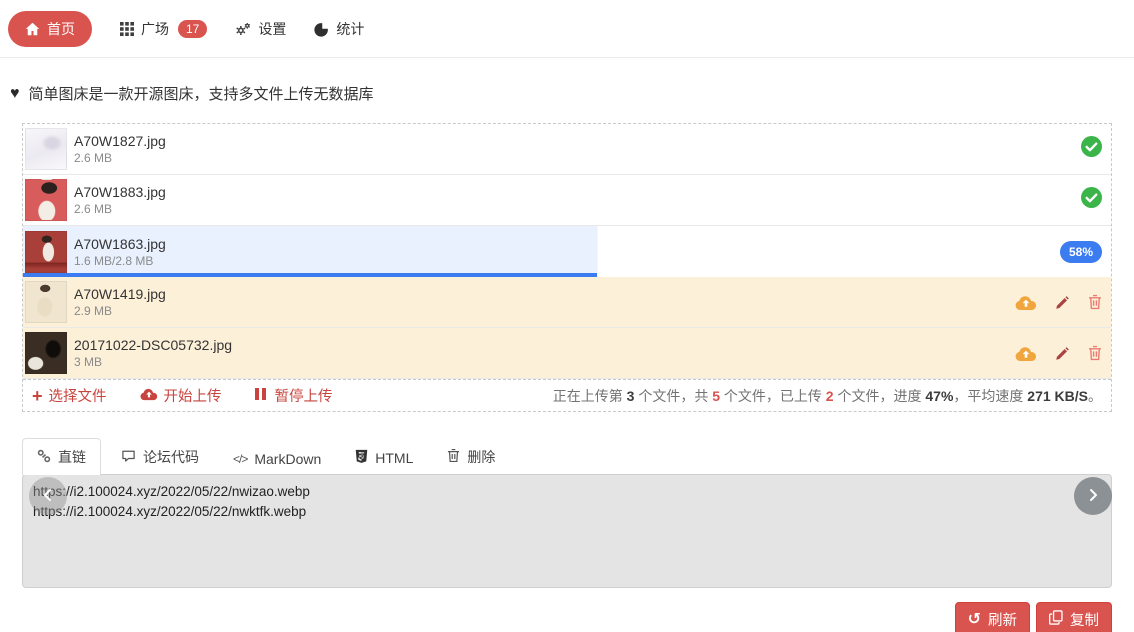 This screenshot has height=632, width=1134. I want to click on file-size: 1.6 MB/2.8 MB, so click(114, 260).